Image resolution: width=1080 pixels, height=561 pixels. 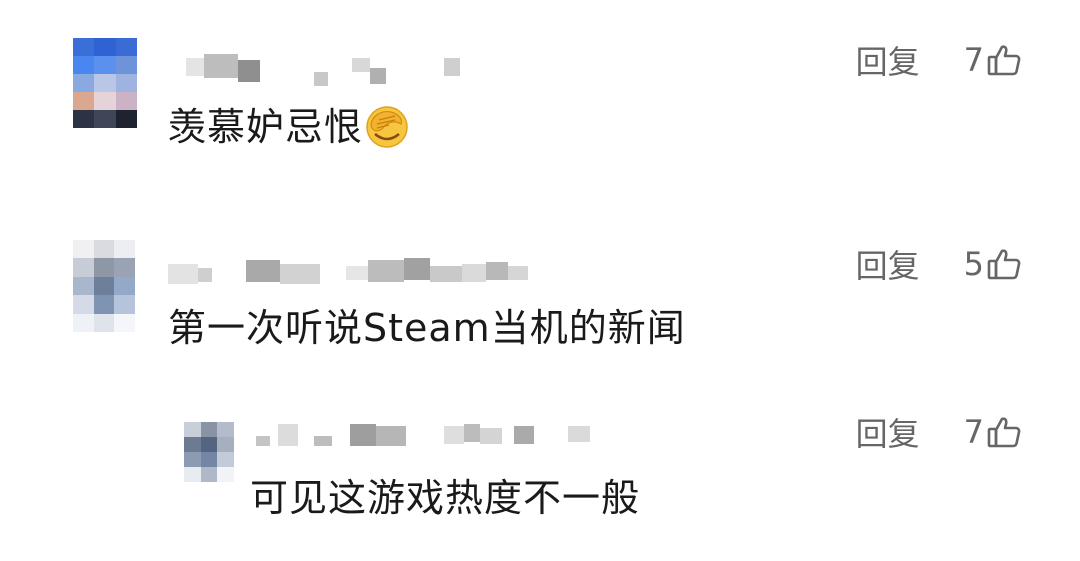 What do you see at coordinates (288, 126) in the screenshot?
I see `comment-text: 羡慕妒忌恨` at bounding box center [288, 126].